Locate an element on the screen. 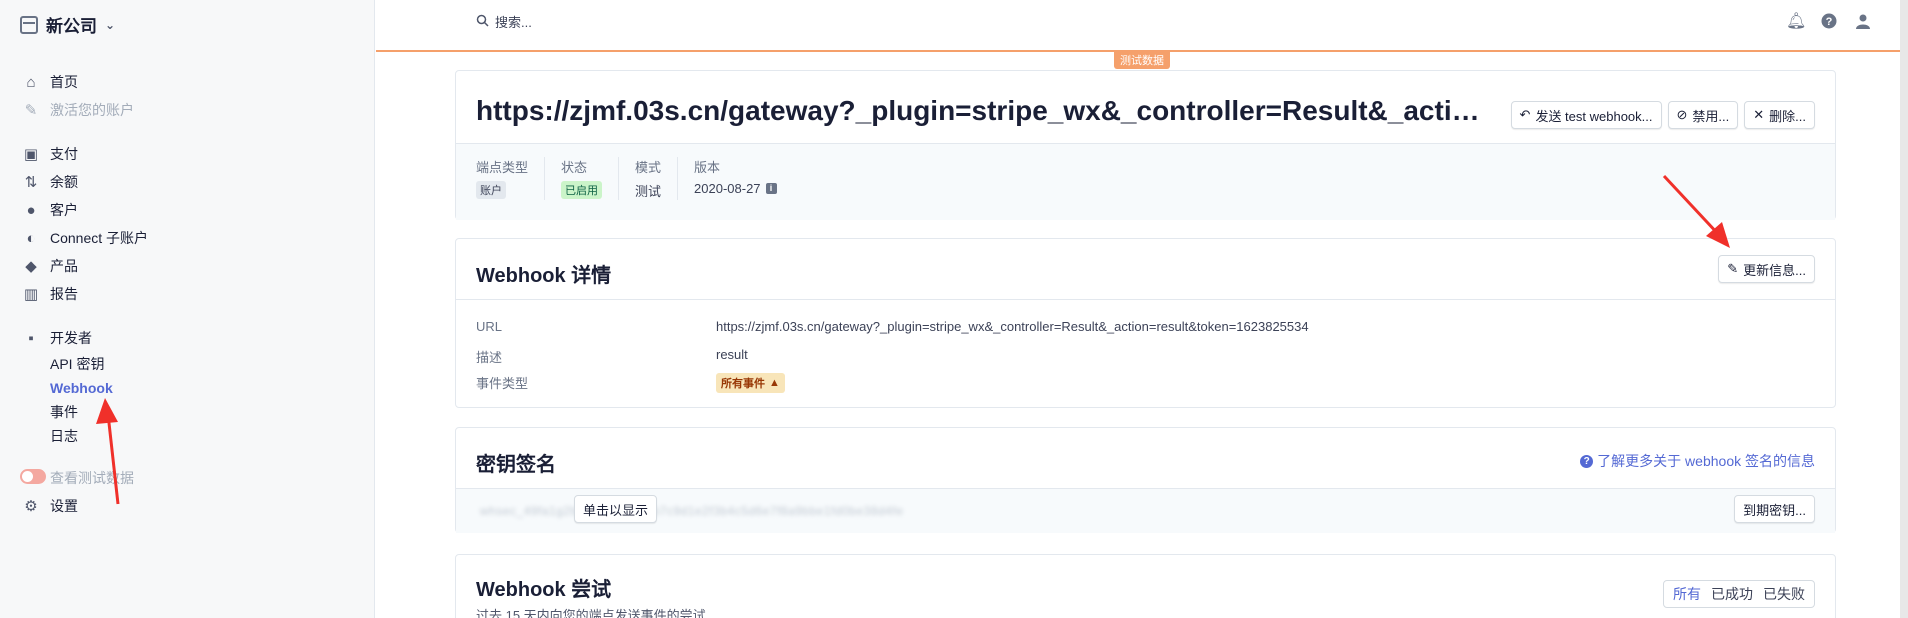  sidebar-item-reports: ▥ 报告 is located at coordinates (185, 294).